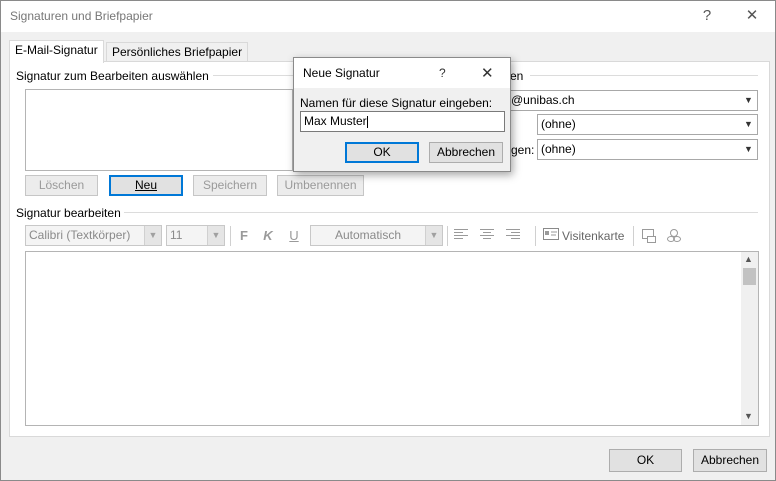 This screenshot has width=776, height=481. What do you see at coordinates (335, 121) in the screenshot?
I see `signature-name-value: Max Muster` at bounding box center [335, 121].